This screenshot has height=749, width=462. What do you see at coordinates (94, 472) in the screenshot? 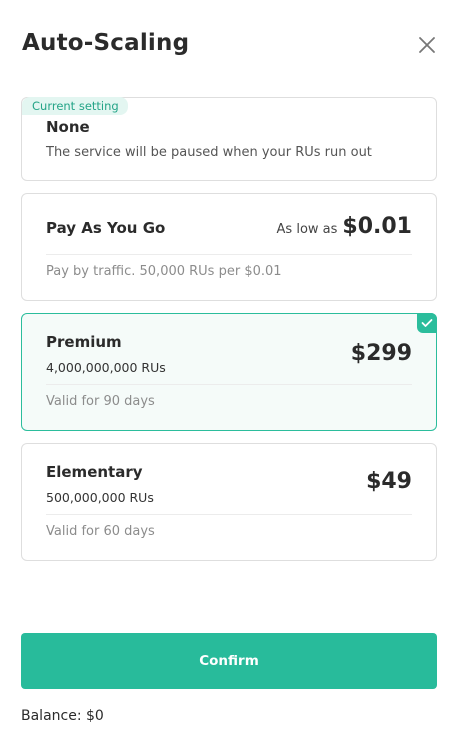
I see `option-name: Elementary` at bounding box center [94, 472].